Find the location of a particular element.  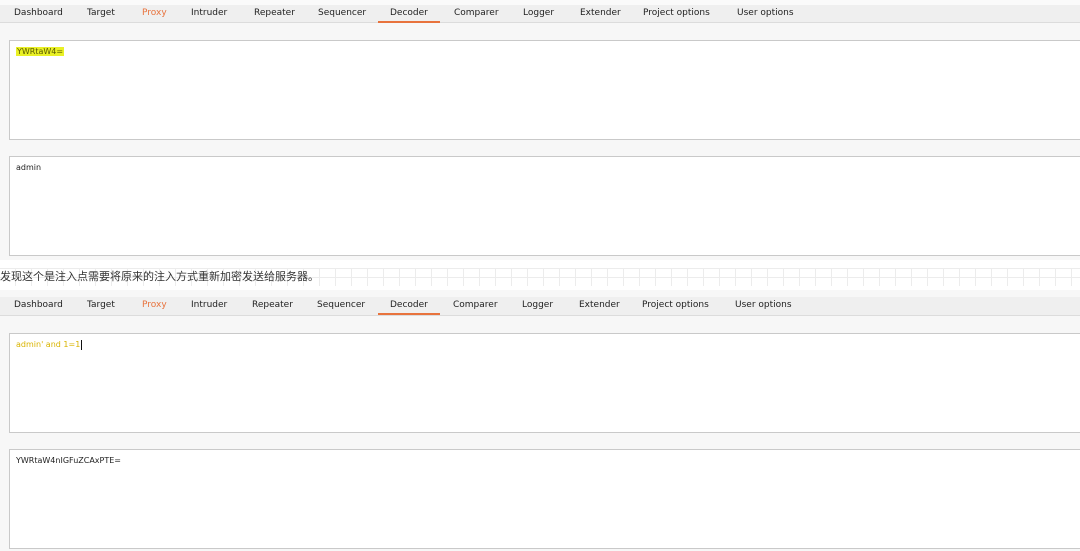

decoder-input-text: YWRtaW4= is located at coordinates (40, 51).